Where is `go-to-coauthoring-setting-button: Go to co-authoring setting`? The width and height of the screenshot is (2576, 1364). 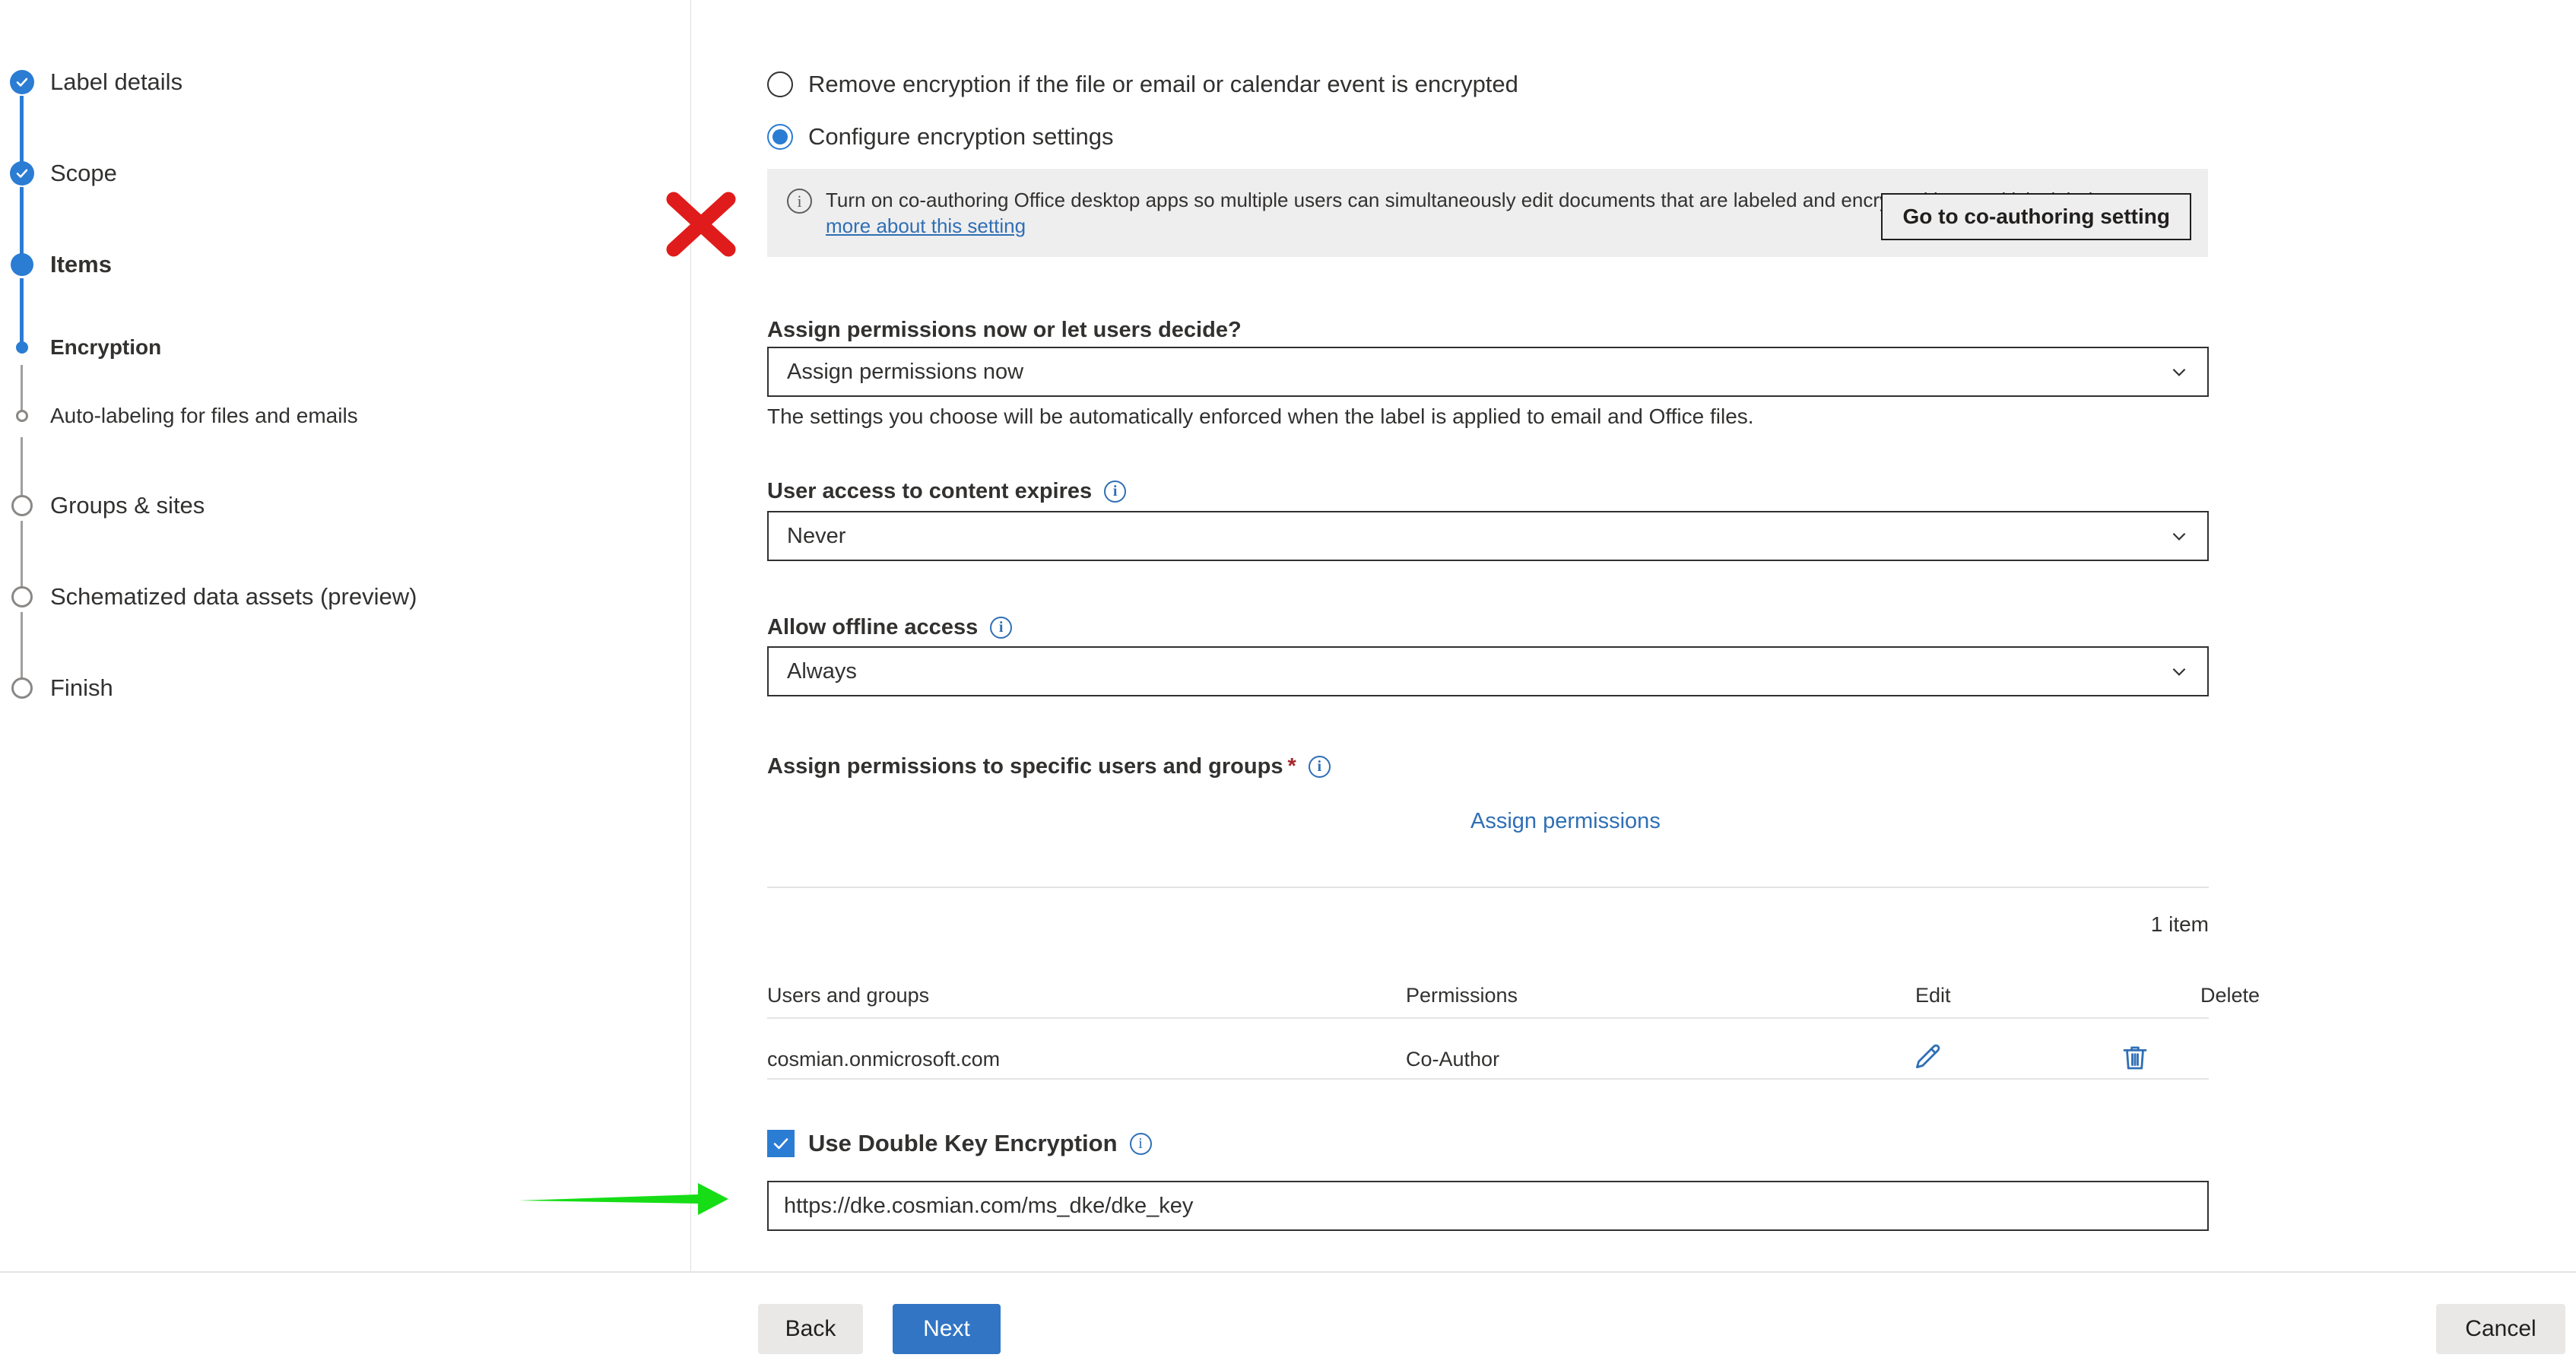
go-to-coauthoring-setting-button: Go to co-authoring setting is located at coordinates (2036, 216).